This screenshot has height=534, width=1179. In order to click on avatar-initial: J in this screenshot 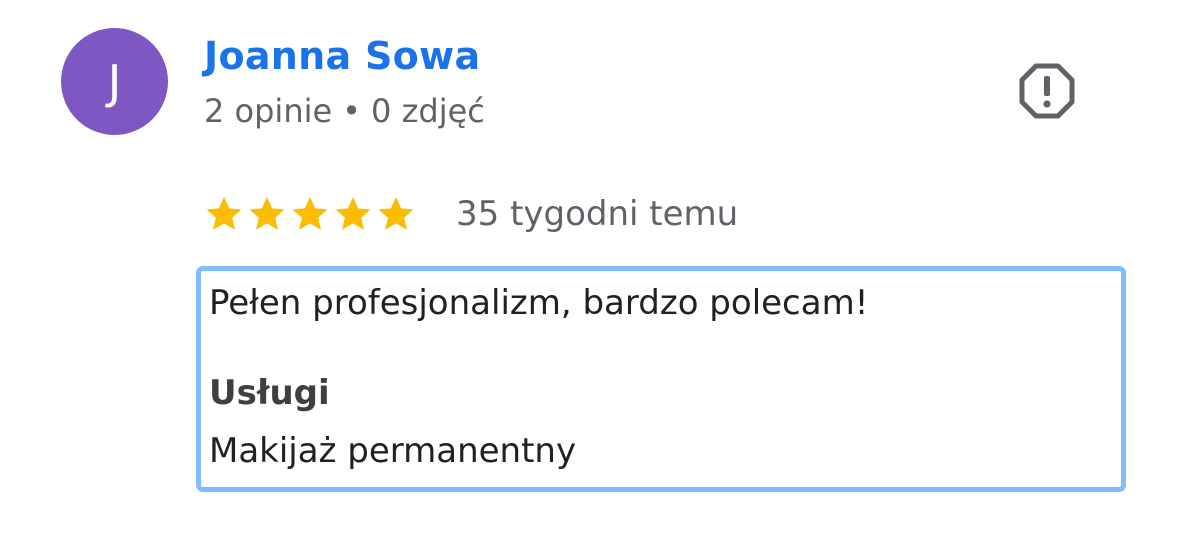, I will do `click(114, 81)`.